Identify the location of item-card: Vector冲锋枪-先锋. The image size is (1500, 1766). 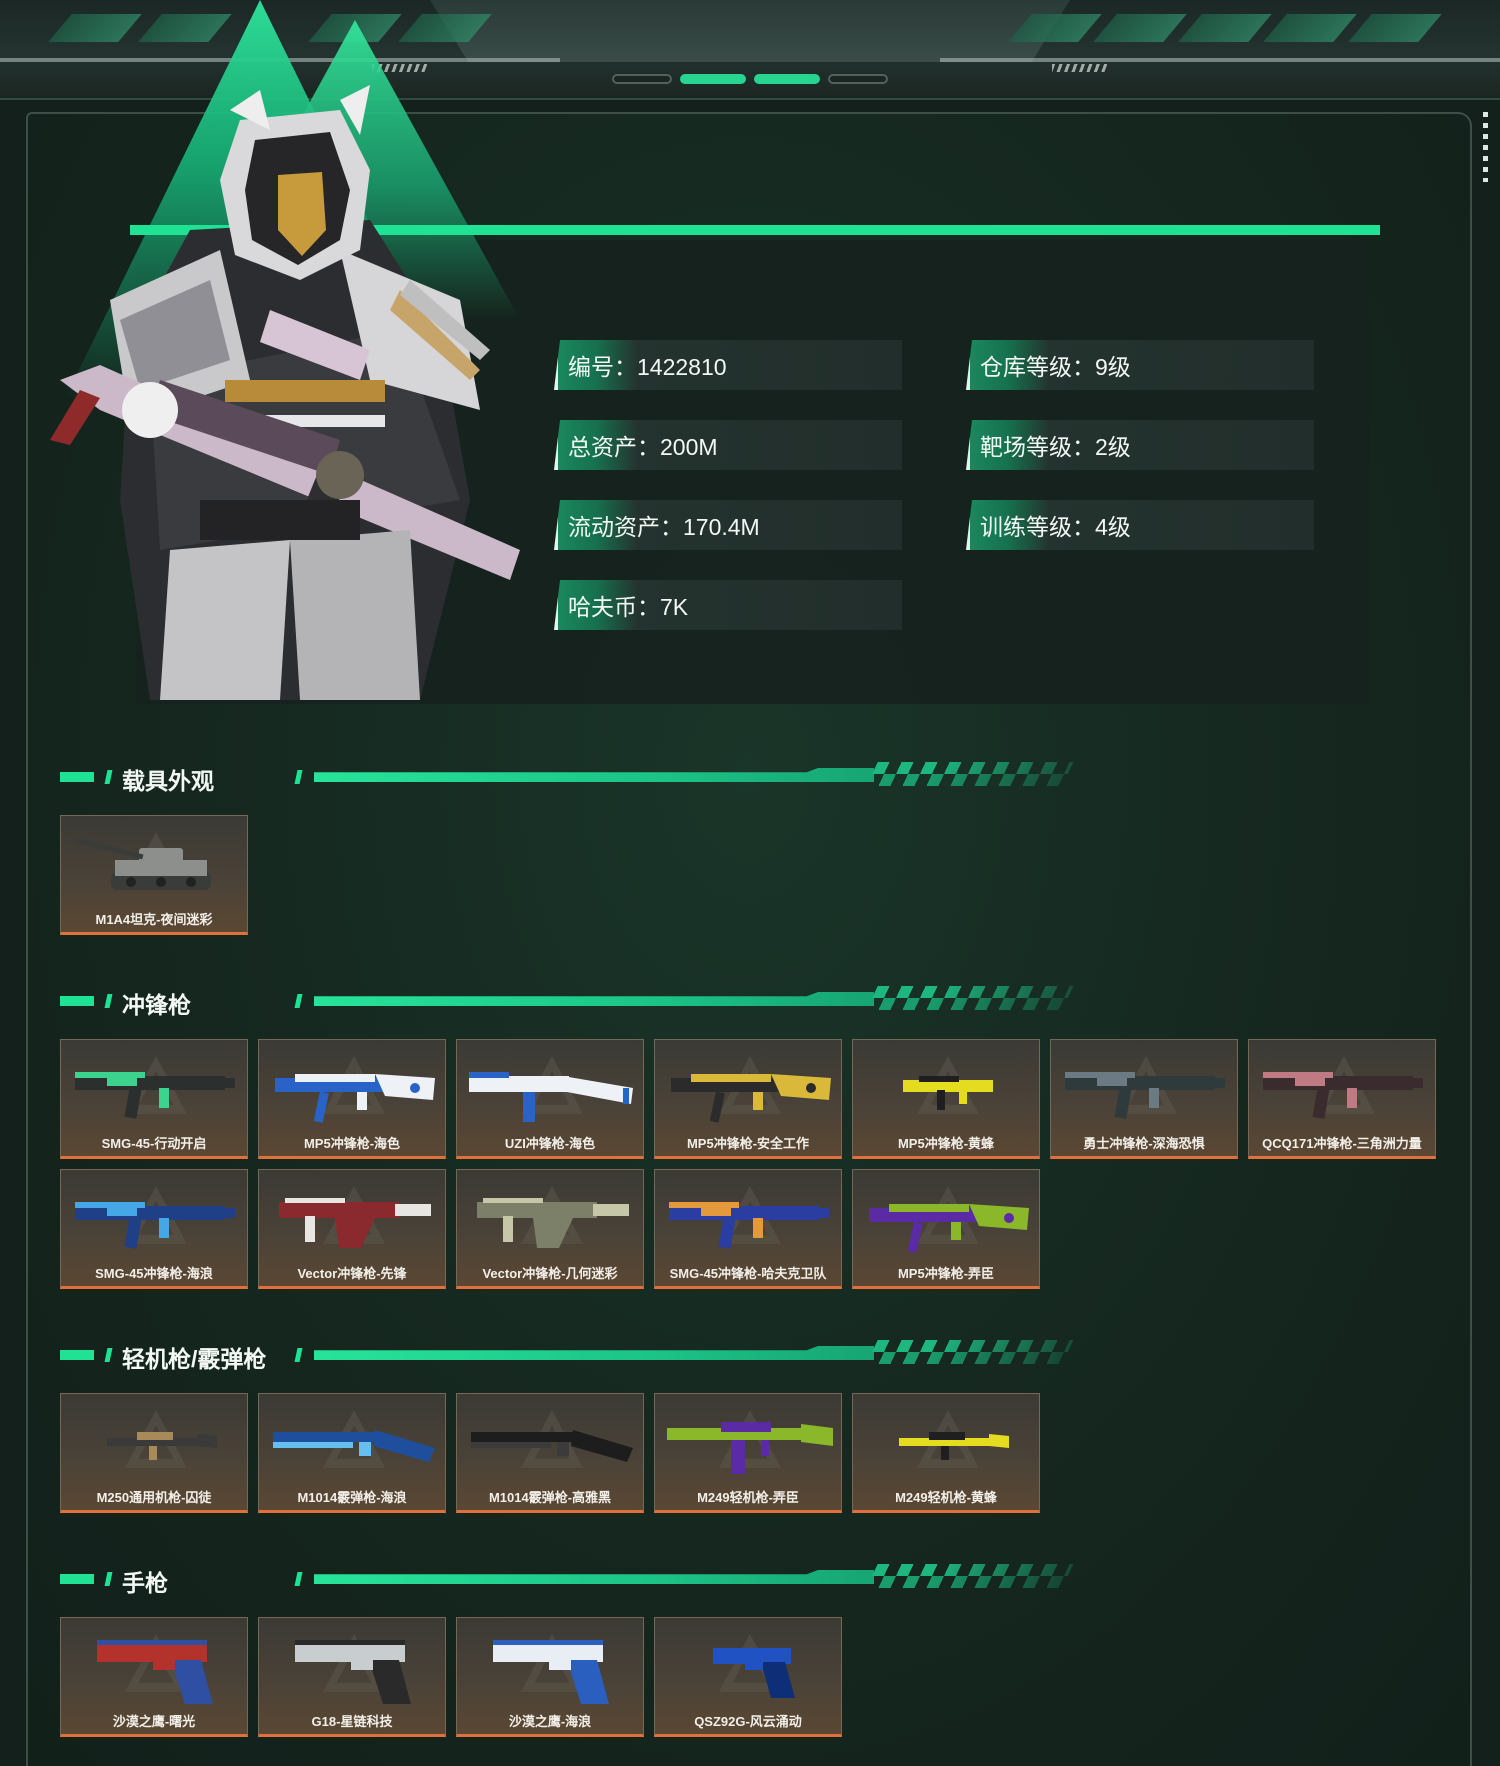
(352, 1229).